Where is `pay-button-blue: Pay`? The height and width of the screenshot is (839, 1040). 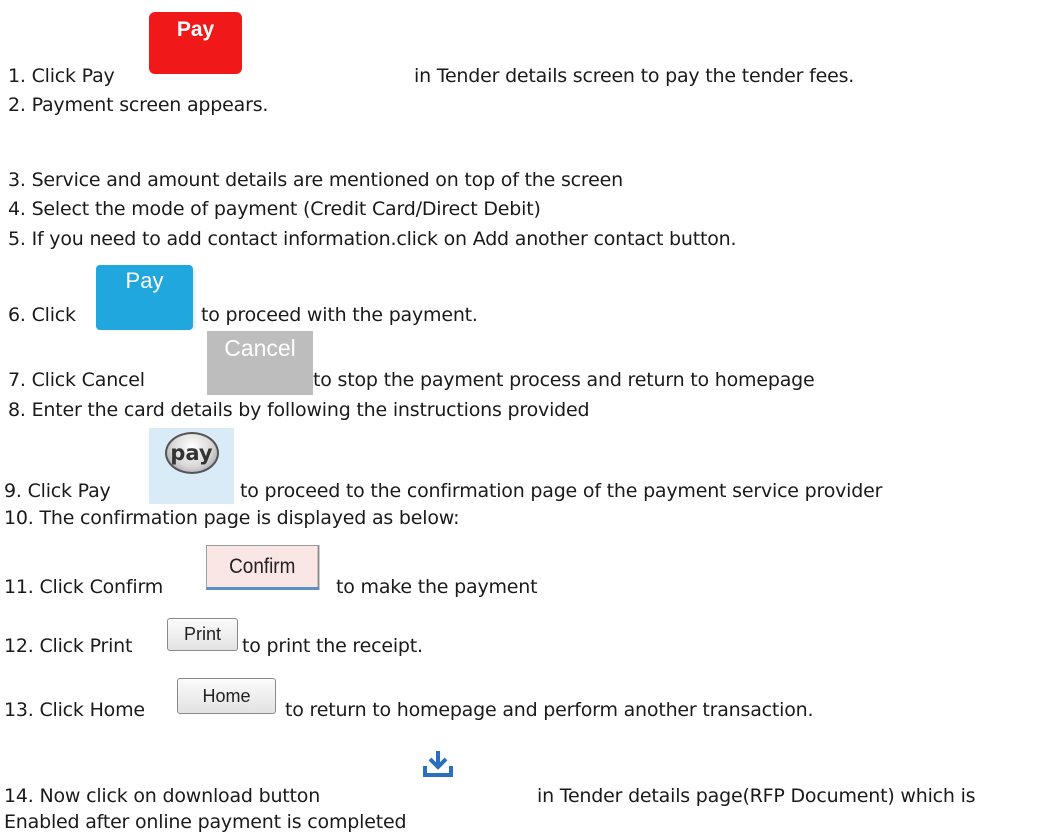
pay-button-blue: Pay is located at coordinates (144, 297).